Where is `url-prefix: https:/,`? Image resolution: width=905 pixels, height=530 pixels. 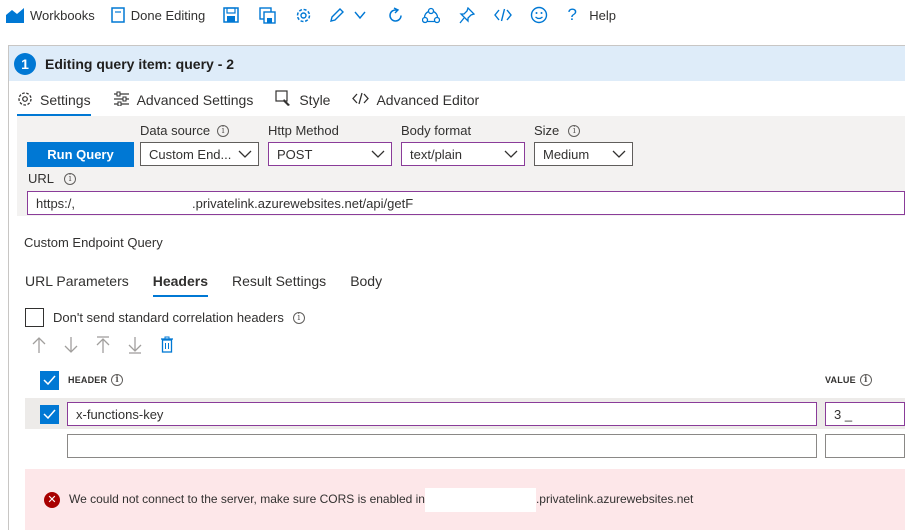
url-prefix: https:/, is located at coordinates (56, 203).